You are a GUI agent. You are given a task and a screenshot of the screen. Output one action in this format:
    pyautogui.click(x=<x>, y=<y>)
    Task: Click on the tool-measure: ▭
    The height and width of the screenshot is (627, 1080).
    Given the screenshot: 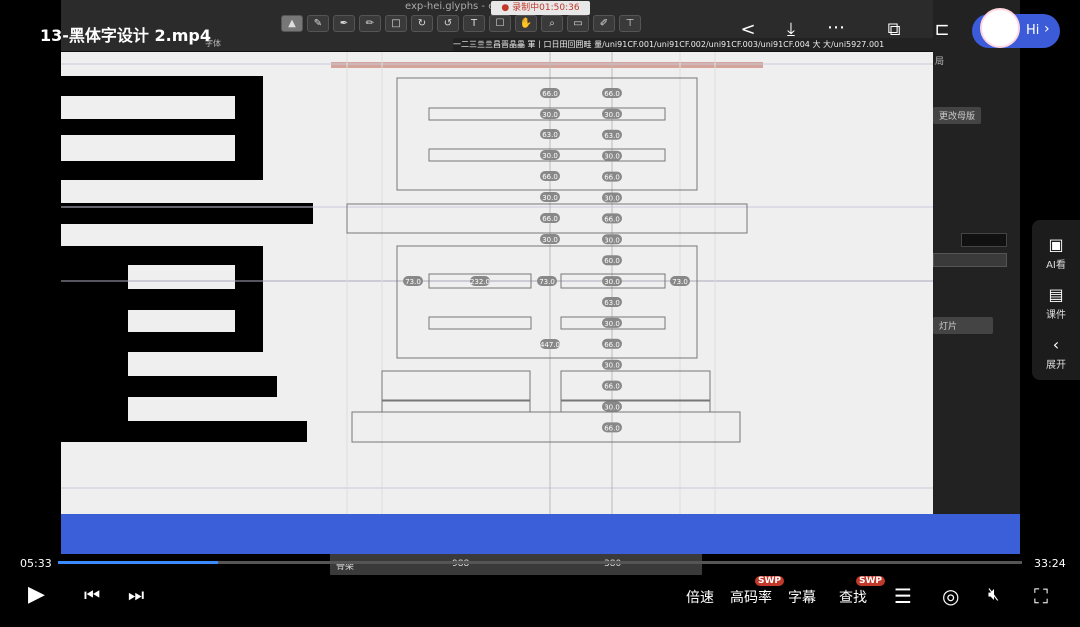 What is the action you would take?
    pyautogui.click(x=578, y=23)
    